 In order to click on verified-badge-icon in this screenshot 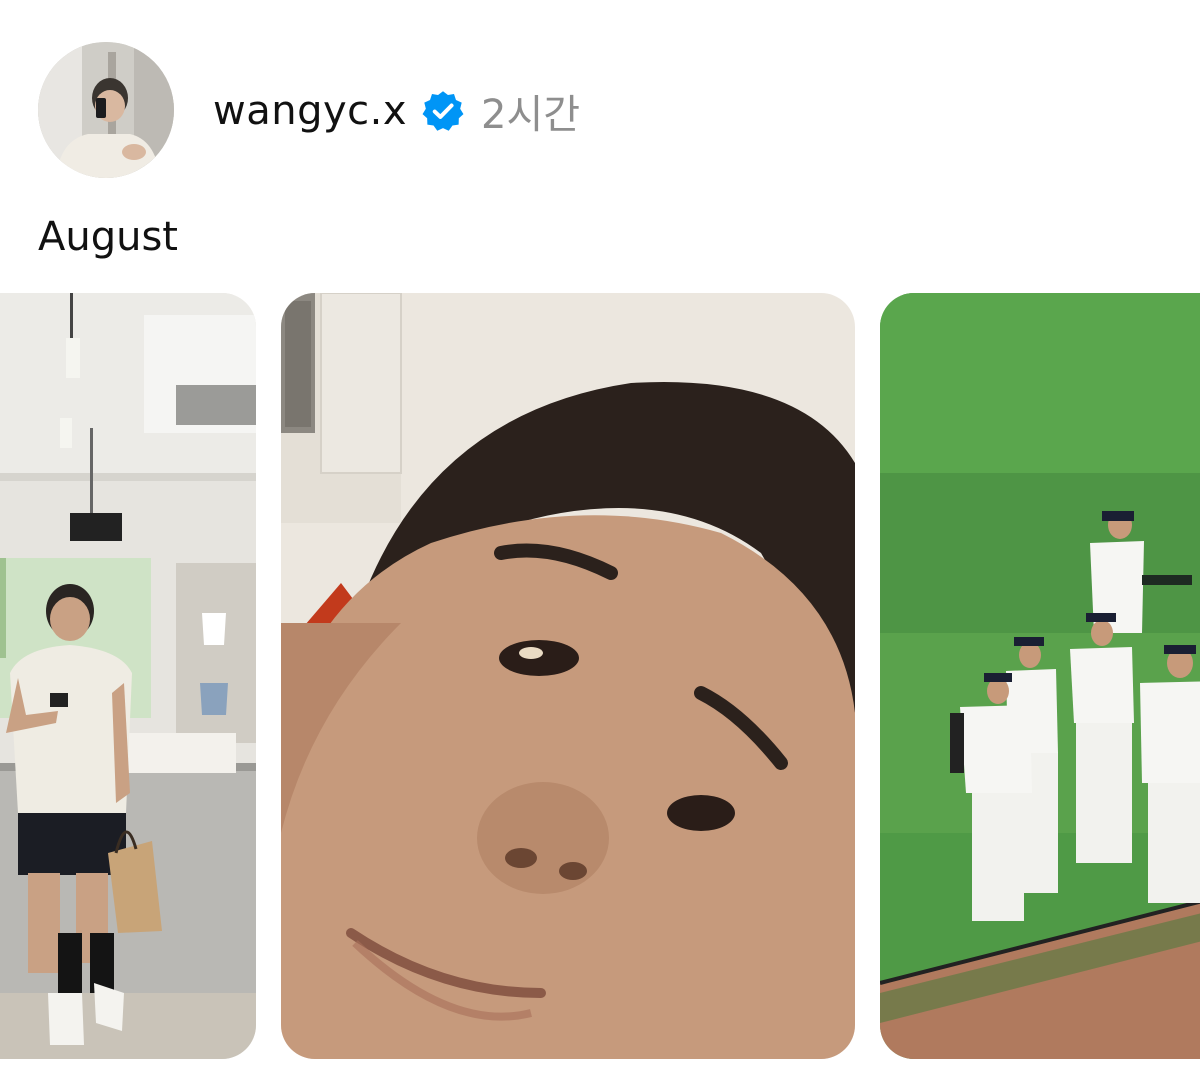, I will do `click(443, 111)`.